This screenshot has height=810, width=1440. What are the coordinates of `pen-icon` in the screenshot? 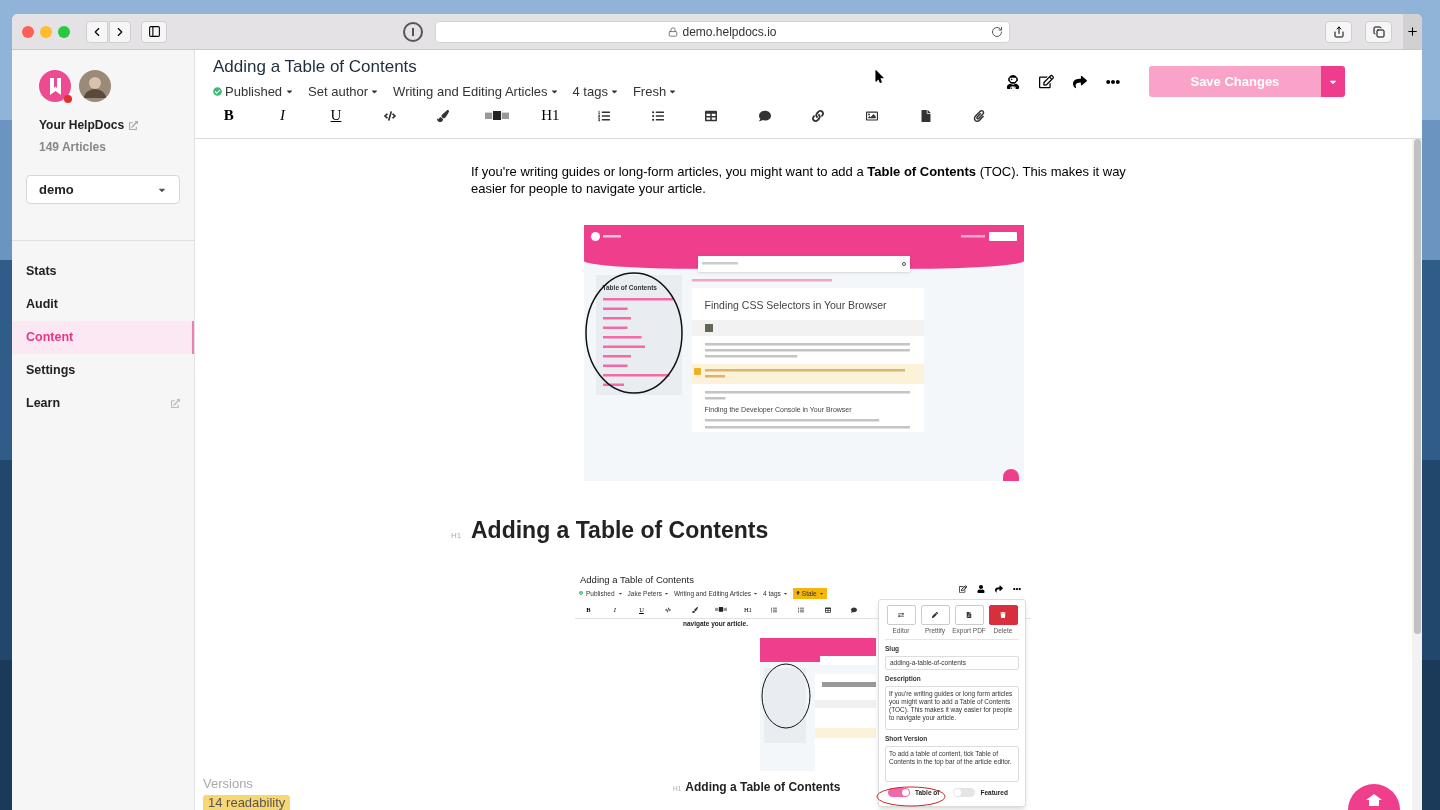 It's located at (935, 614).